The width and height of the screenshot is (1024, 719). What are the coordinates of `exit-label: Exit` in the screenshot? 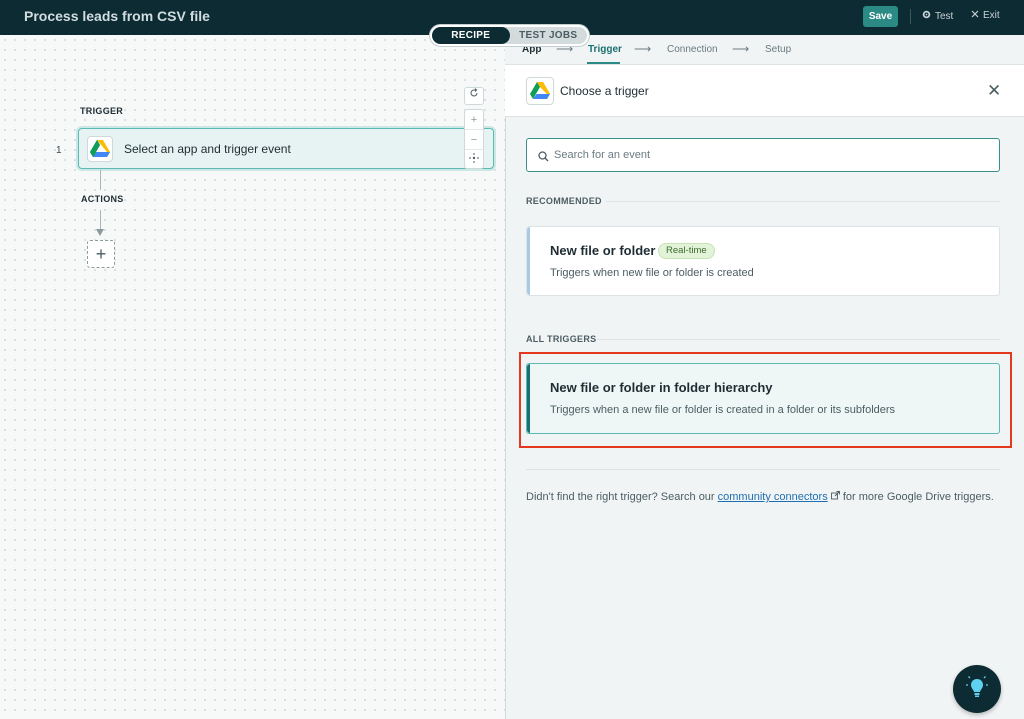 It's located at (991, 15).